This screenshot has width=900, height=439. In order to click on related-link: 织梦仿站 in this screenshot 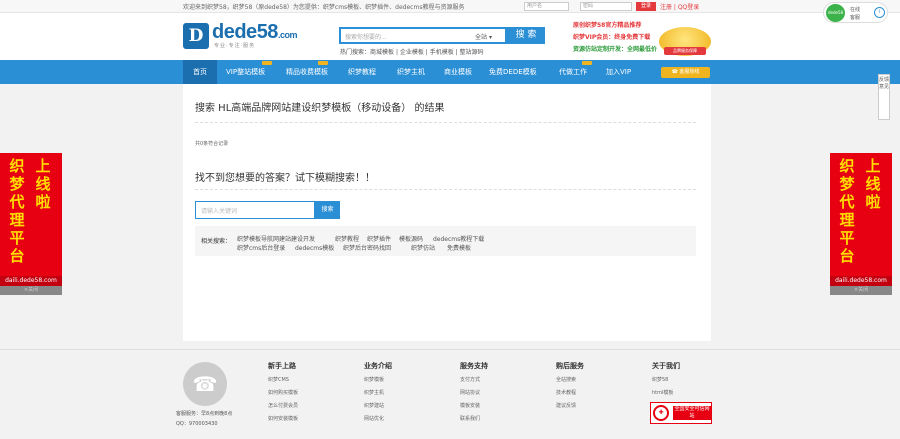, I will do `click(423, 247)`.